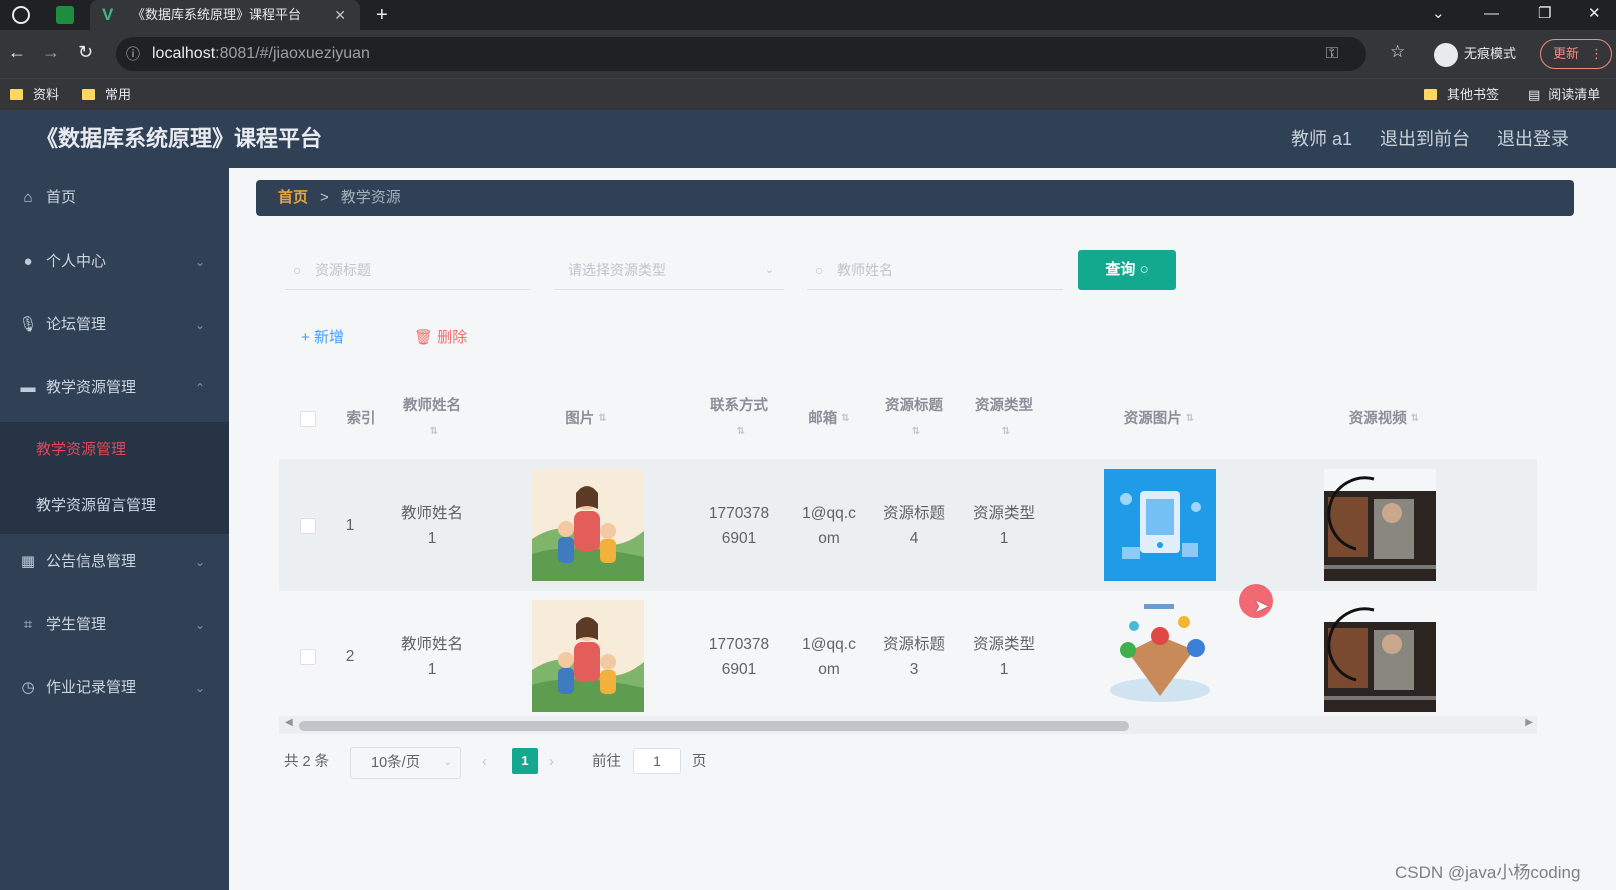 The image size is (1616, 890). I want to click on page-size-select: 10条/页 ⌄, so click(405, 763).